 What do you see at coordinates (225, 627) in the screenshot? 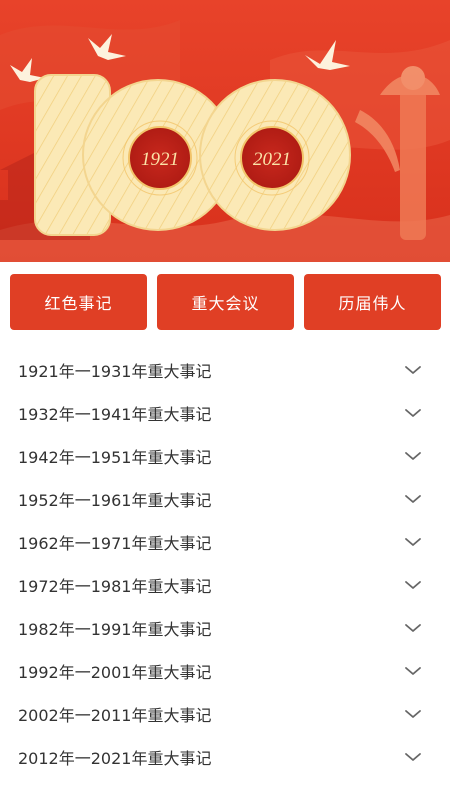
I see `event-list-item: 1982年一1991年重大事记` at bounding box center [225, 627].